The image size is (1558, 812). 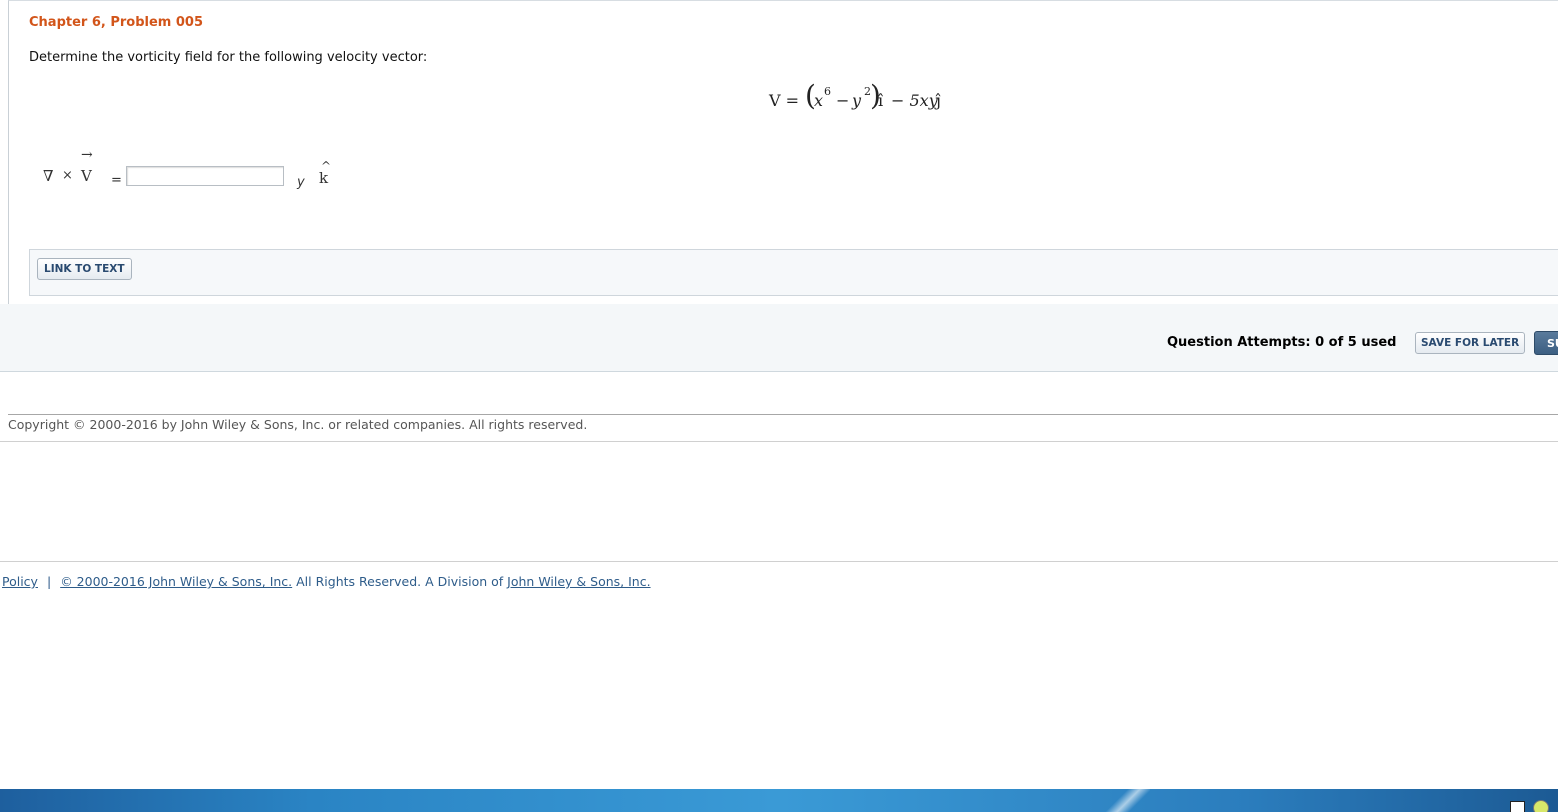 What do you see at coordinates (176, 581) in the screenshot?
I see `wiley-copyright-link: © 2000-2016 John Wiley & Sons, Inc.` at bounding box center [176, 581].